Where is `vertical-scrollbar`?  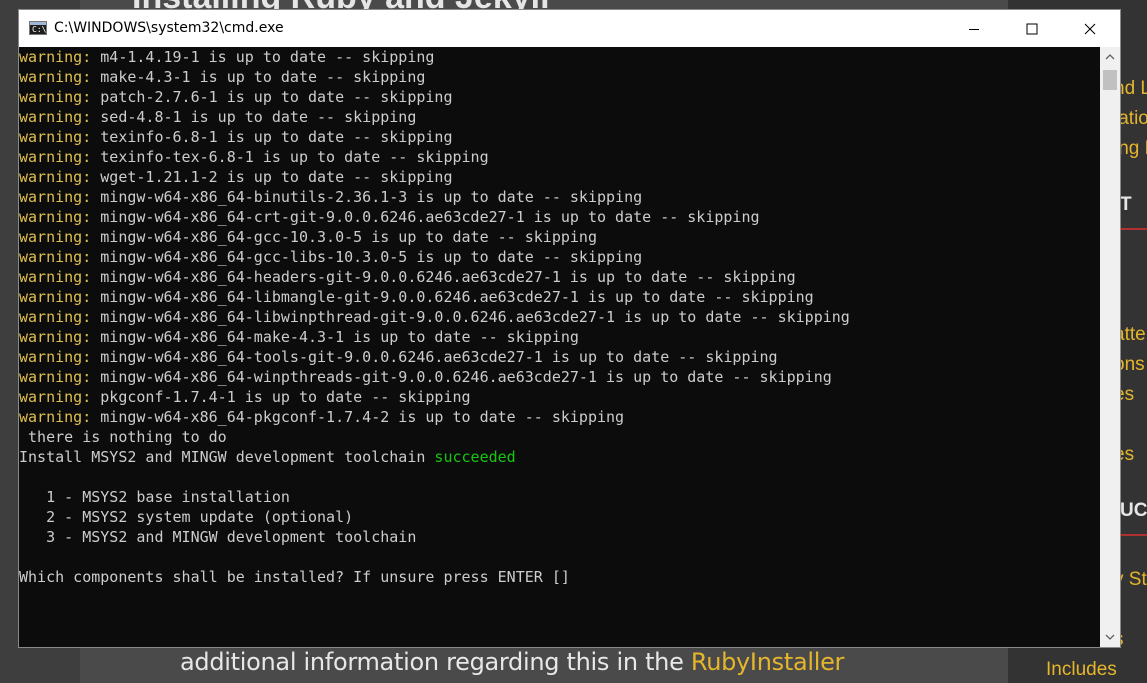
vertical-scrollbar is located at coordinates (1110, 347).